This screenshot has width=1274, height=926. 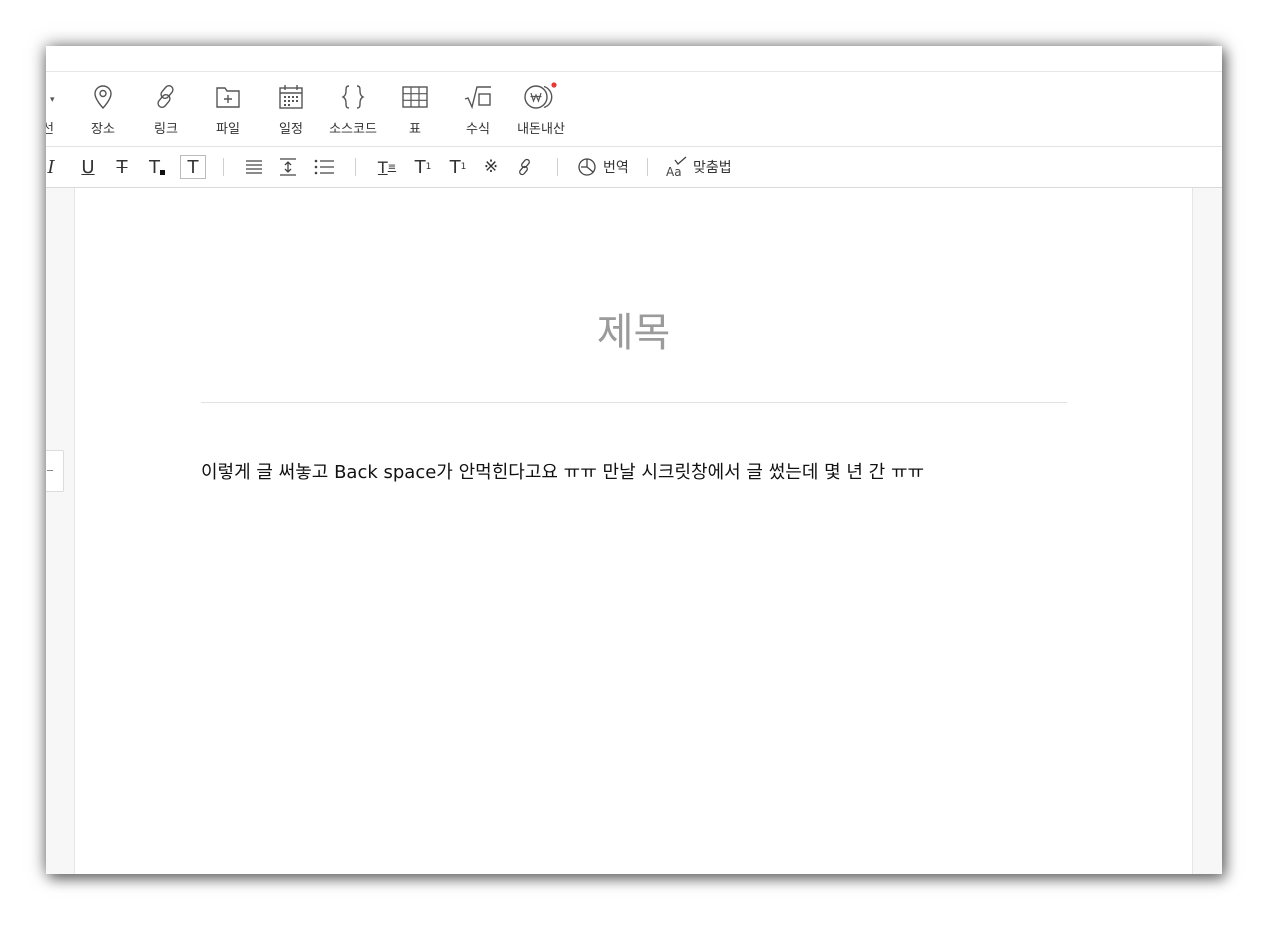 What do you see at coordinates (491, 167) in the screenshot?
I see `special-character-icon: ※` at bounding box center [491, 167].